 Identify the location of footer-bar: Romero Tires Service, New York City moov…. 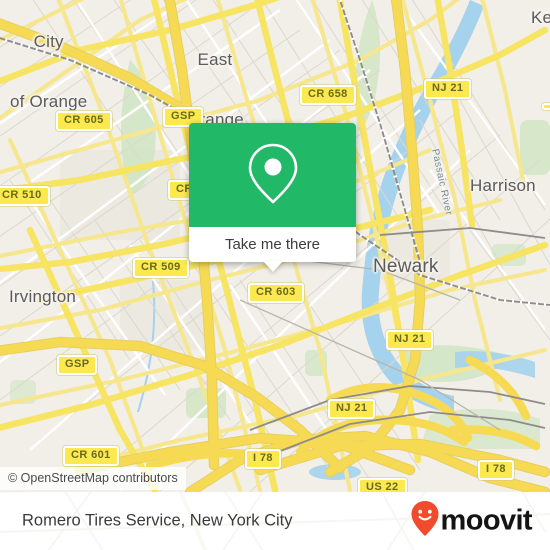
(275, 521).